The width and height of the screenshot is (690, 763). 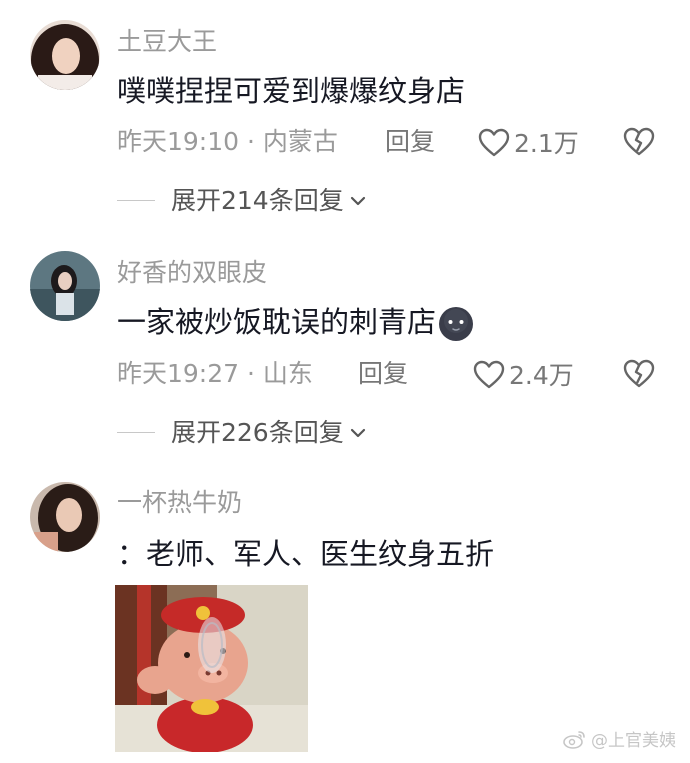 I want to click on username: 好香的双眼皮, so click(x=192, y=272).